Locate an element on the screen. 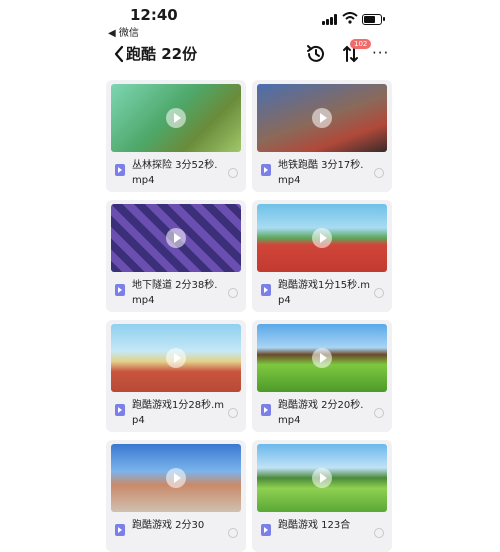 The width and height of the screenshot is (500, 552). video-filename: 丛林探险 3分52秒.mp4 is located at coordinates (175, 173).